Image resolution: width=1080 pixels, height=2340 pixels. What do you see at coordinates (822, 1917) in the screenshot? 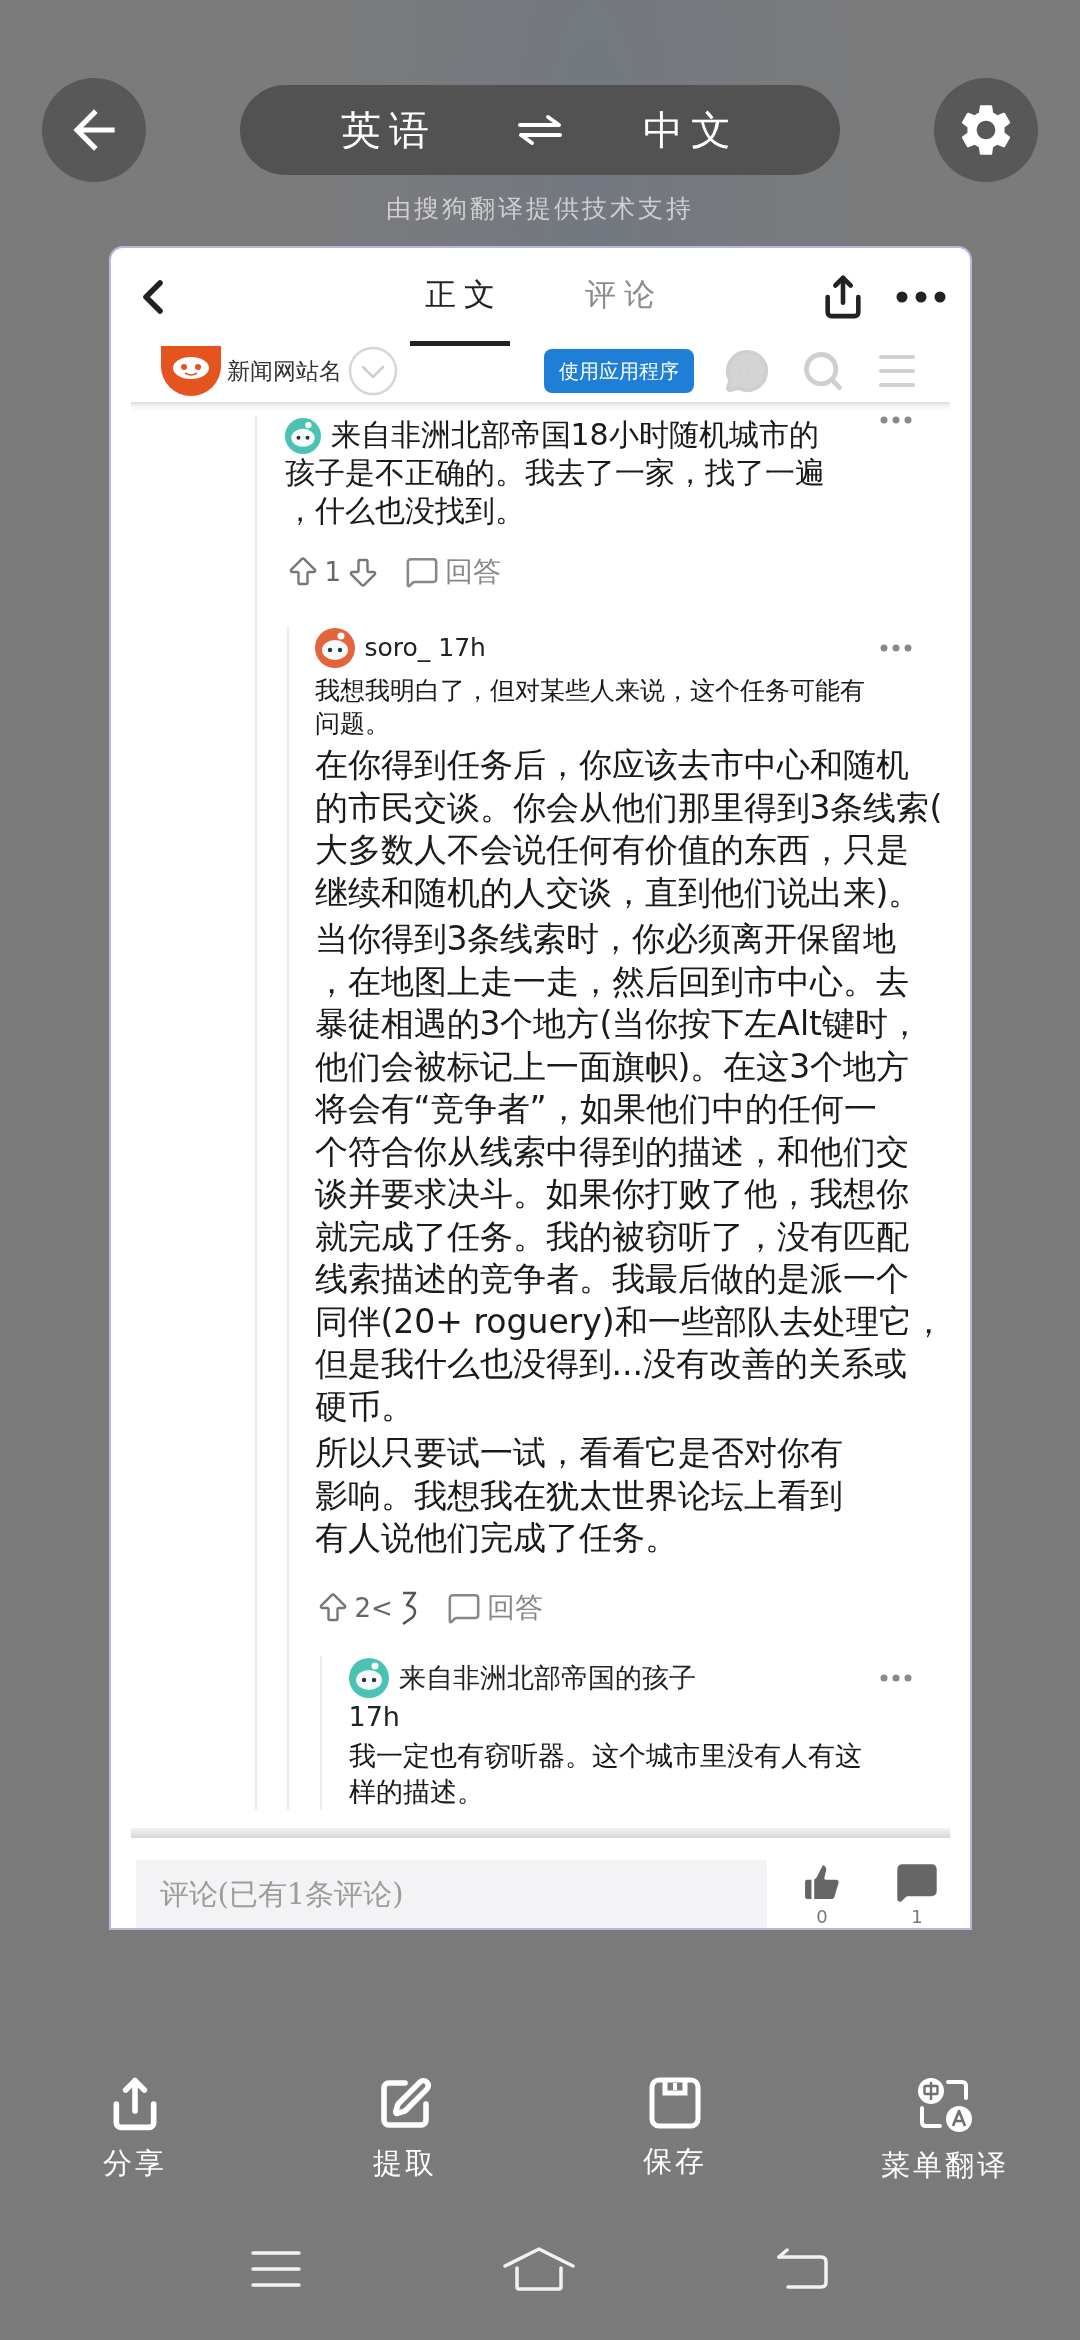
I see `like-count: 0` at bounding box center [822, 1917].